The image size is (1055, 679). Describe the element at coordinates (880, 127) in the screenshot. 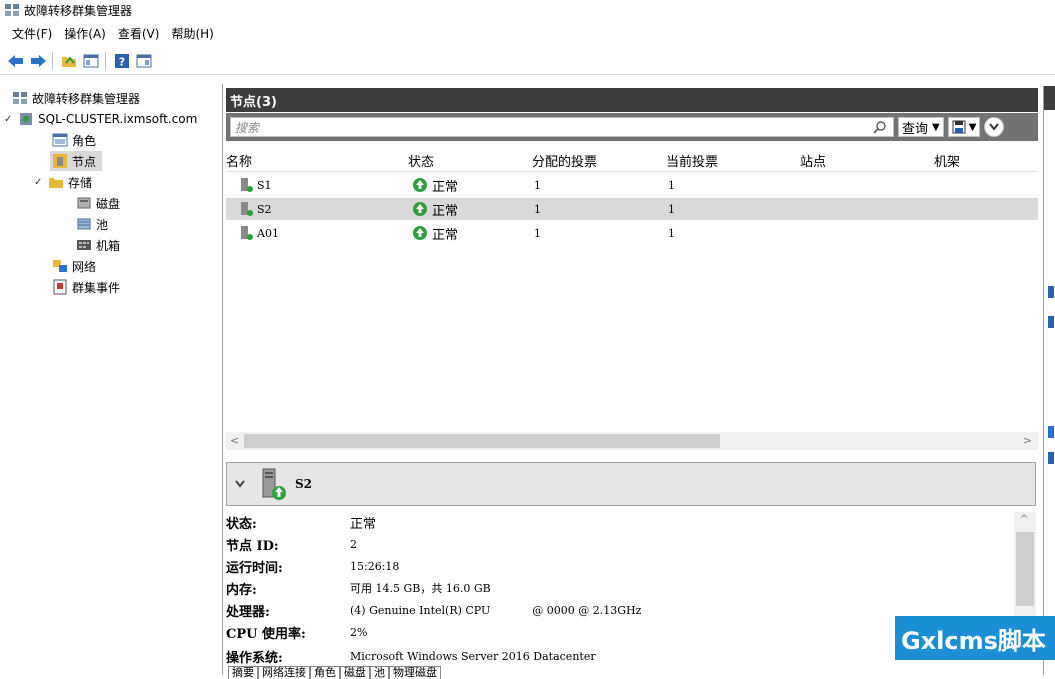

I see `search-icon` at that location.